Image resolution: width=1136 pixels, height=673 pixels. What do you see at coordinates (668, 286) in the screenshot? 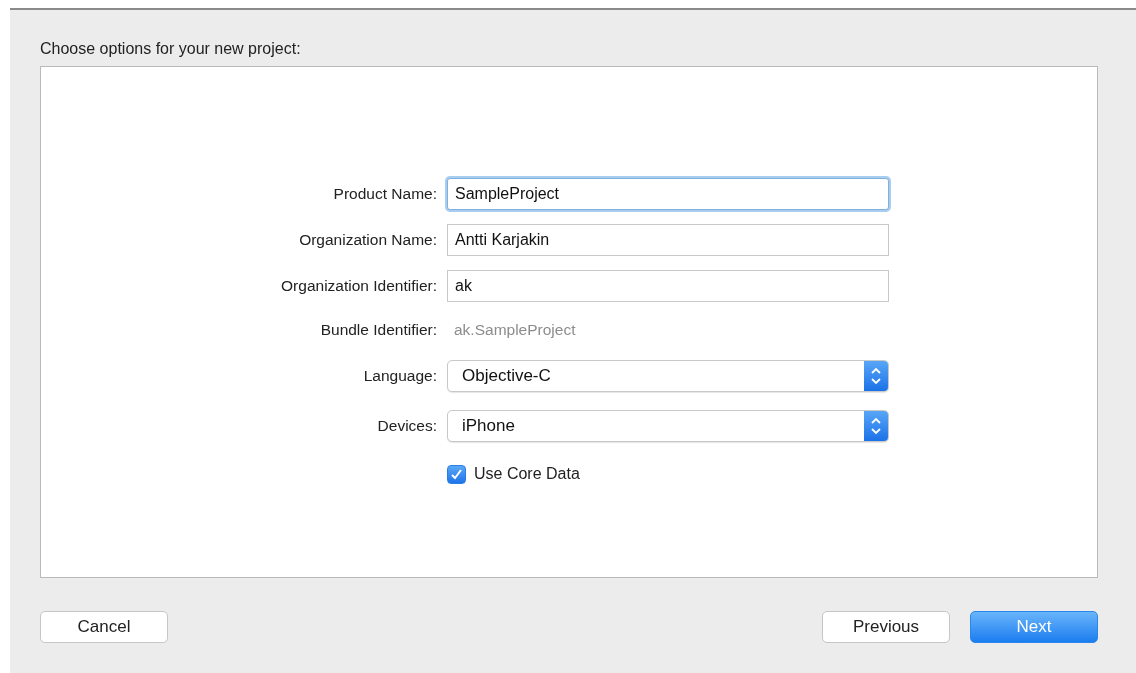
I see `text-field: ak` at bounding box center [668, 286].